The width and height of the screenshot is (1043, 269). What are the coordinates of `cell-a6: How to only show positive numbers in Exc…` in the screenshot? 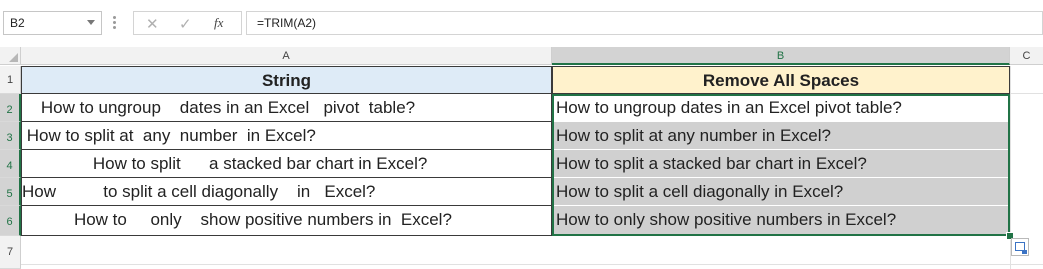 It's located at (286, 221).